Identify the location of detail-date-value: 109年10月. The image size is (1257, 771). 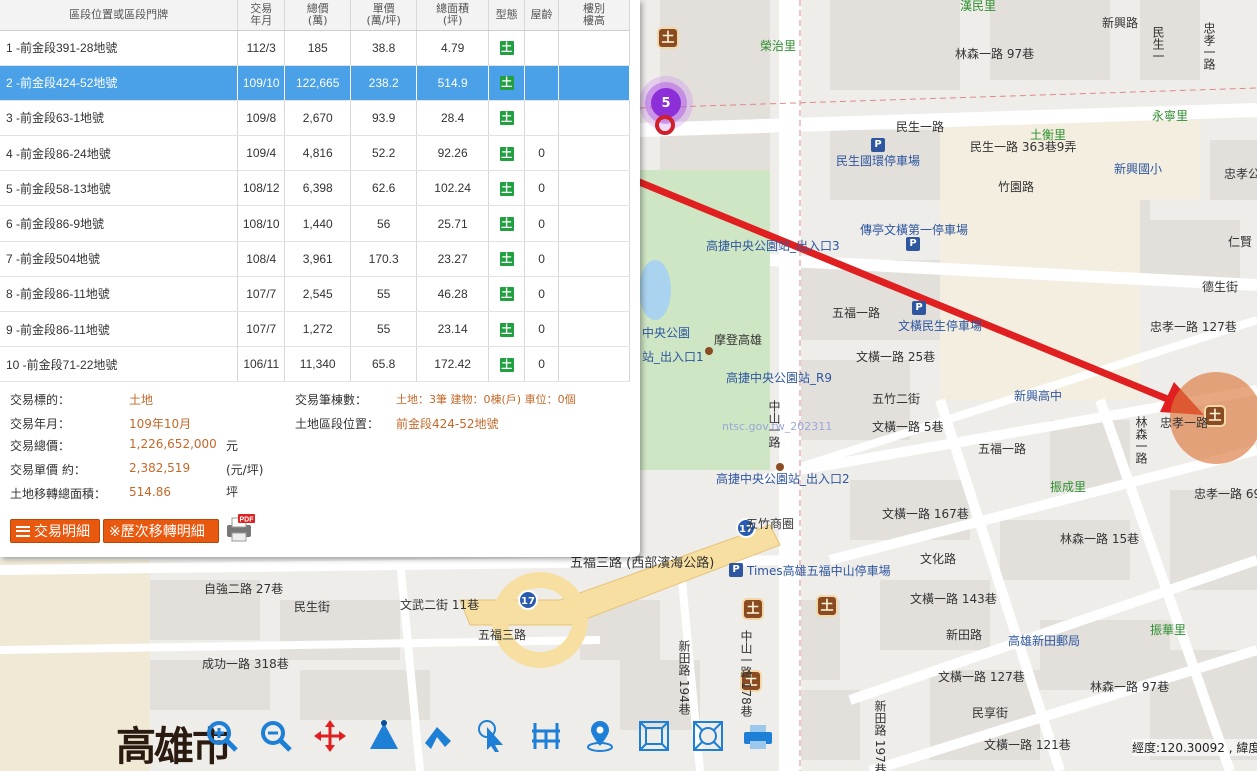
(160, 424).